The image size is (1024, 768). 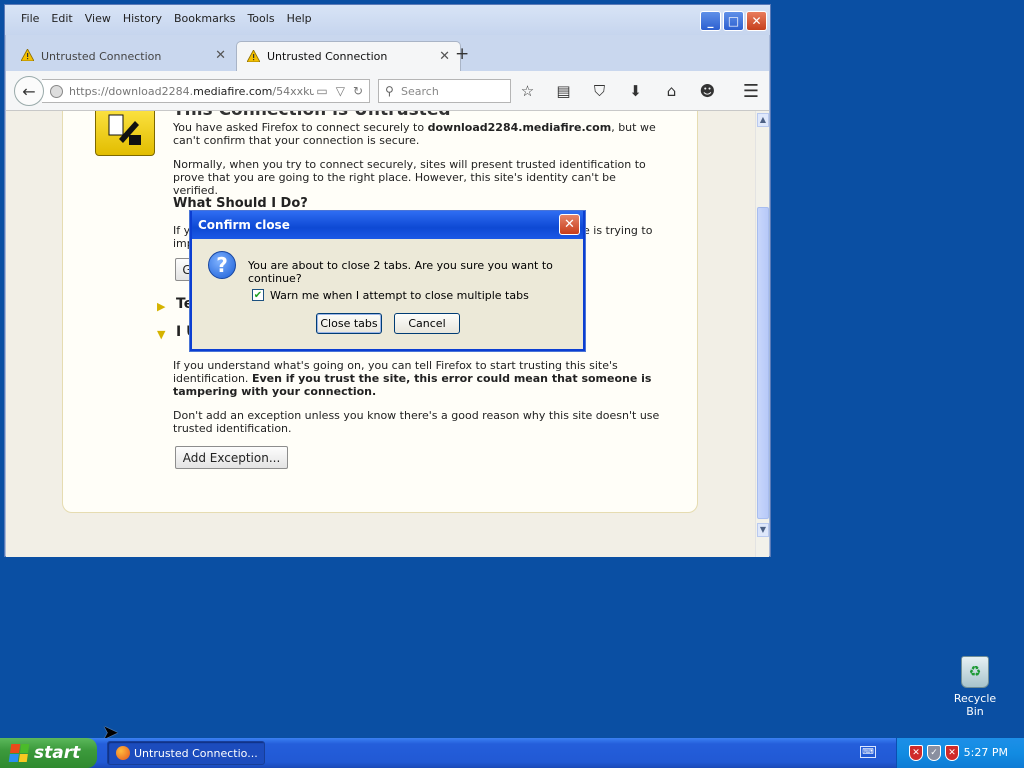 I want to click on search-input: ⚲ Search, so click(x=444, y=91).